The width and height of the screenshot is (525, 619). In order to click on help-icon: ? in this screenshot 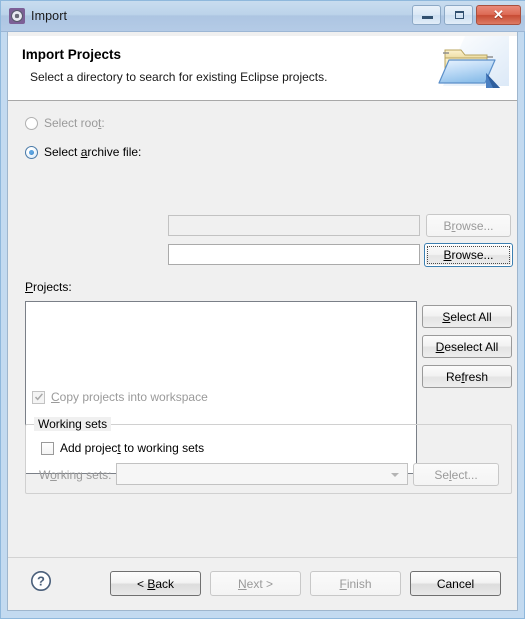, I will do `click(41, 581)`.